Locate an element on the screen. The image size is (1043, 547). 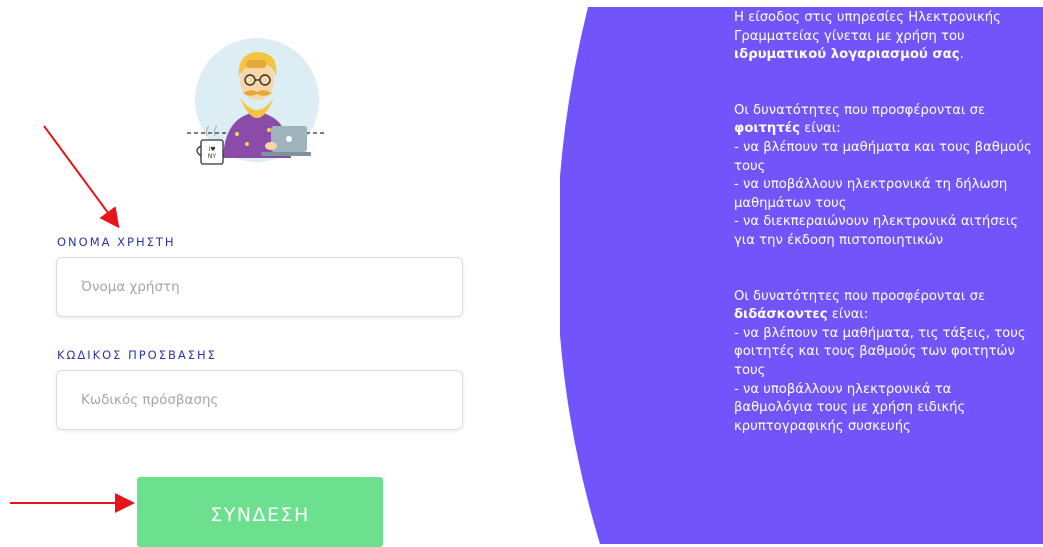
username-field is located at coordinates (259, 287).